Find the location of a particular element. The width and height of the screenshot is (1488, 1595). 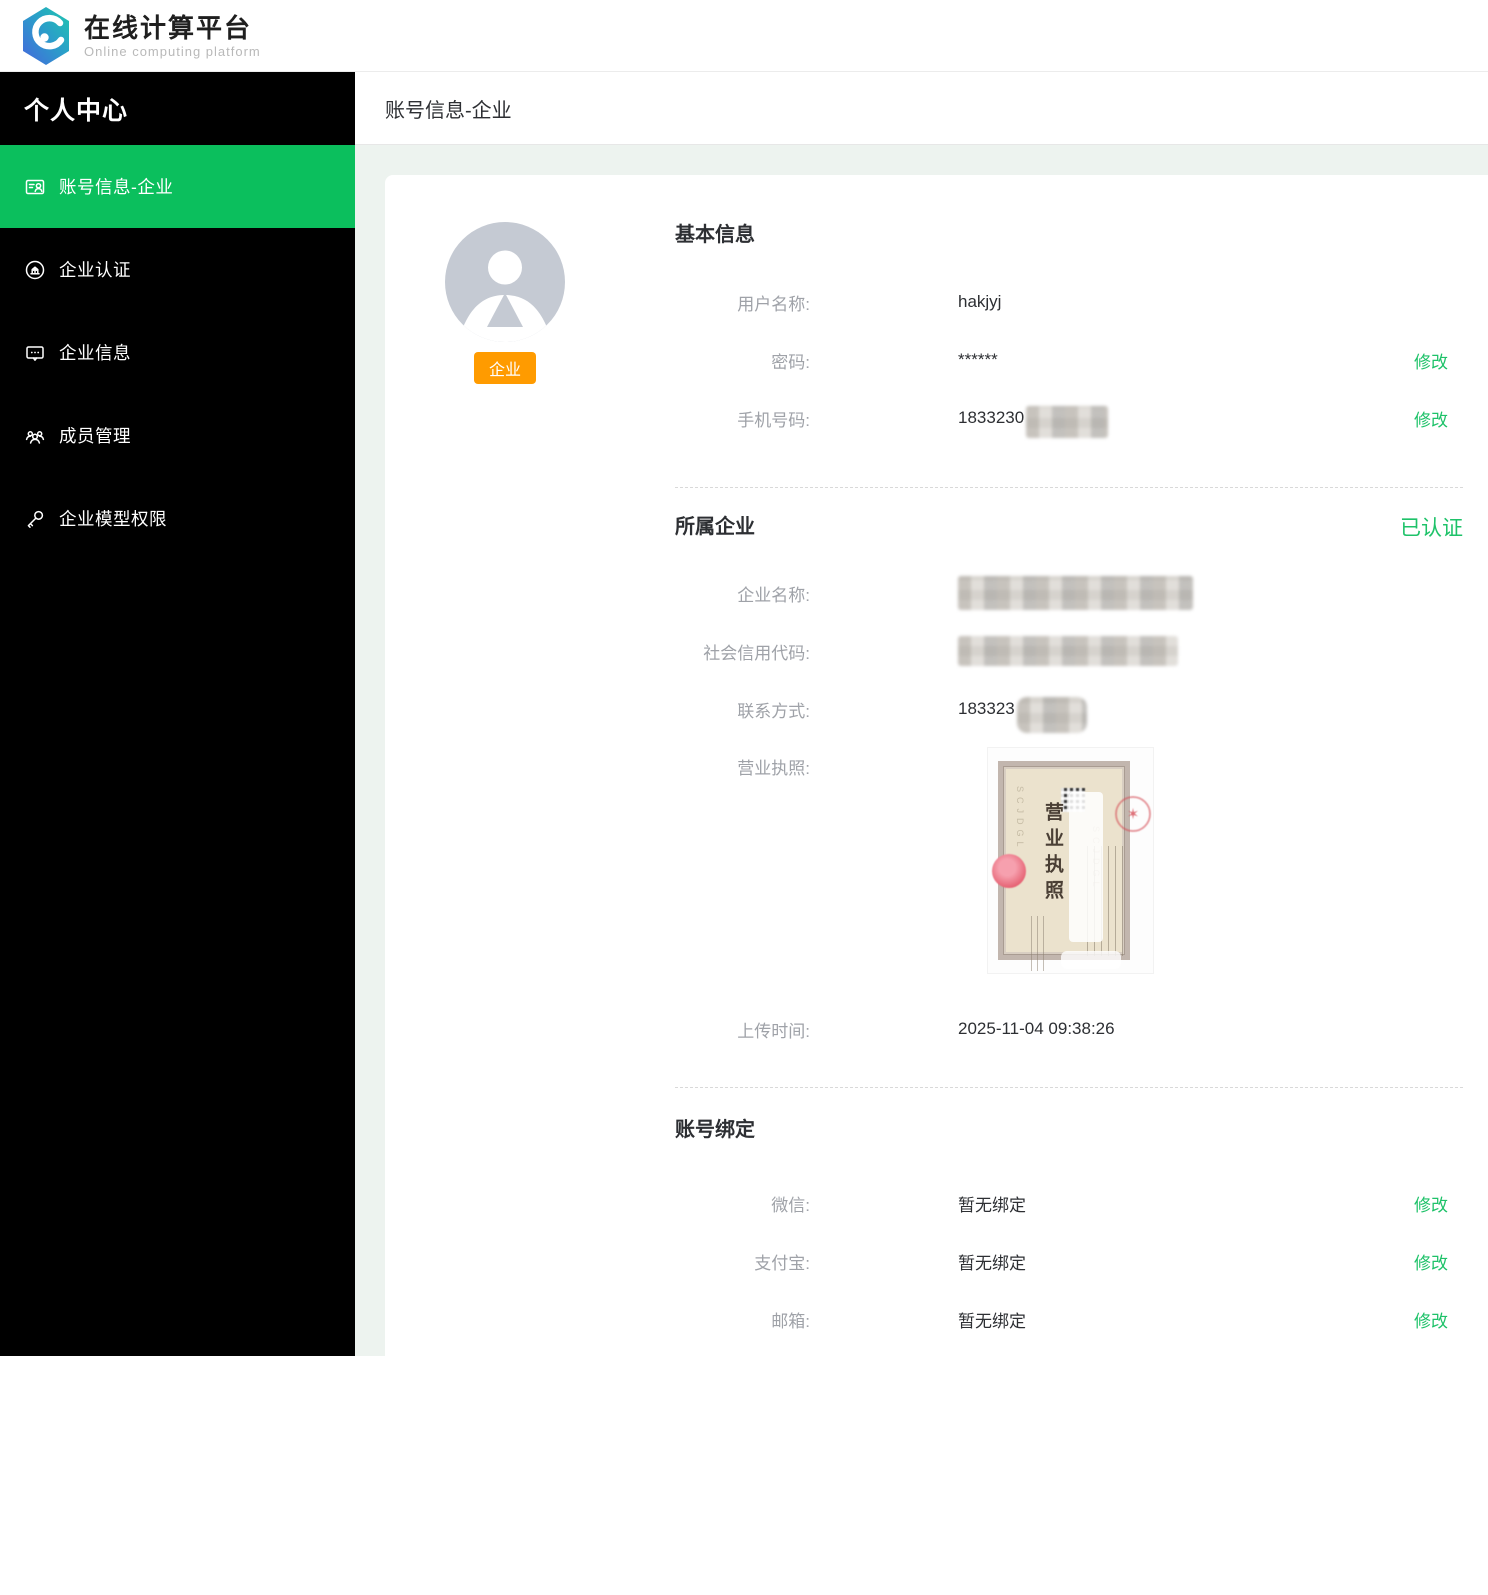

row-username: 用户名称: hakjyj is located at coordinates (1069, 302).